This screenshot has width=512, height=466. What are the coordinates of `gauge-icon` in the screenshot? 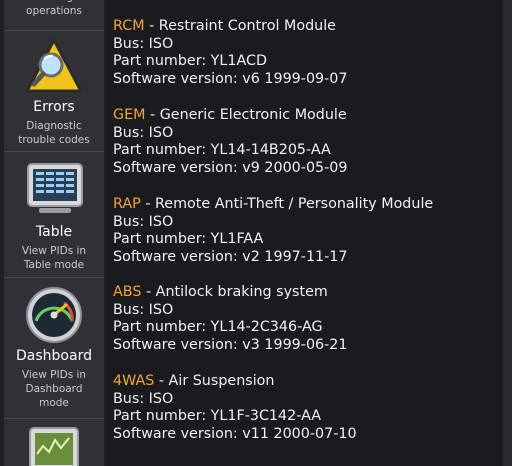 It's located at (54, 315).